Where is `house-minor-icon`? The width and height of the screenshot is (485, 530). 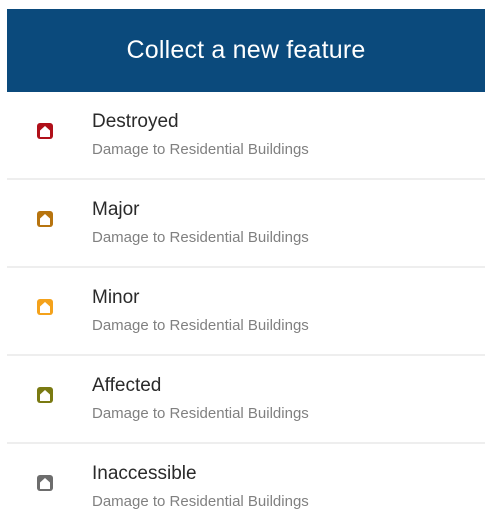
house-minor-icon is located at coordinates (45, 307).